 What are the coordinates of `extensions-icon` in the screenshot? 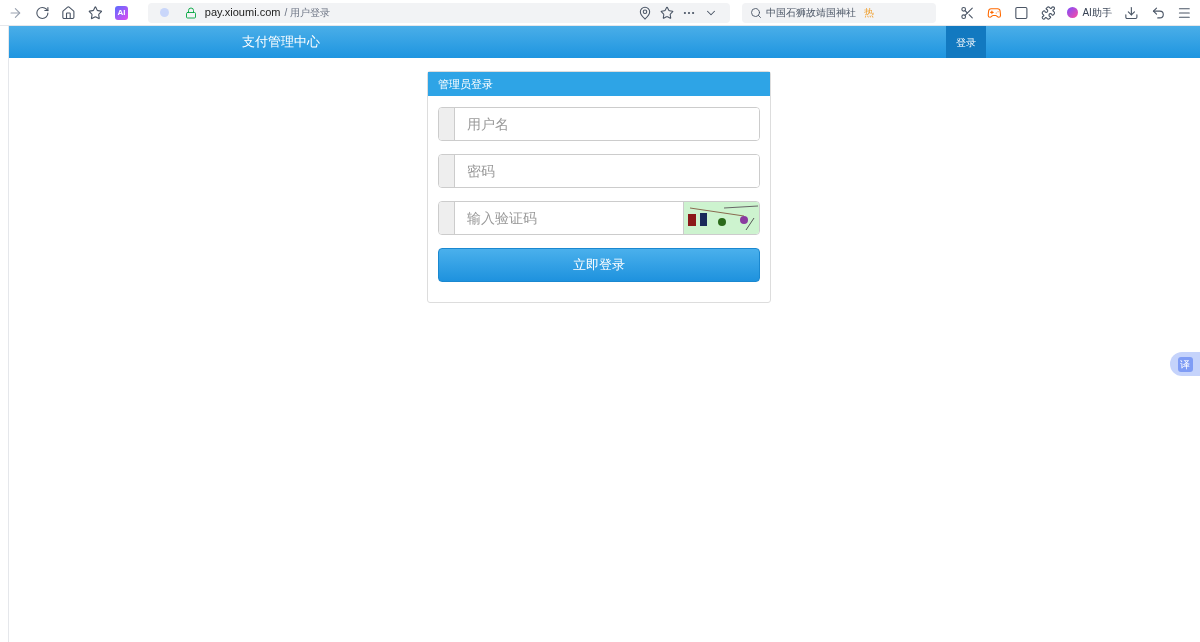 It's located at (1048, 12).